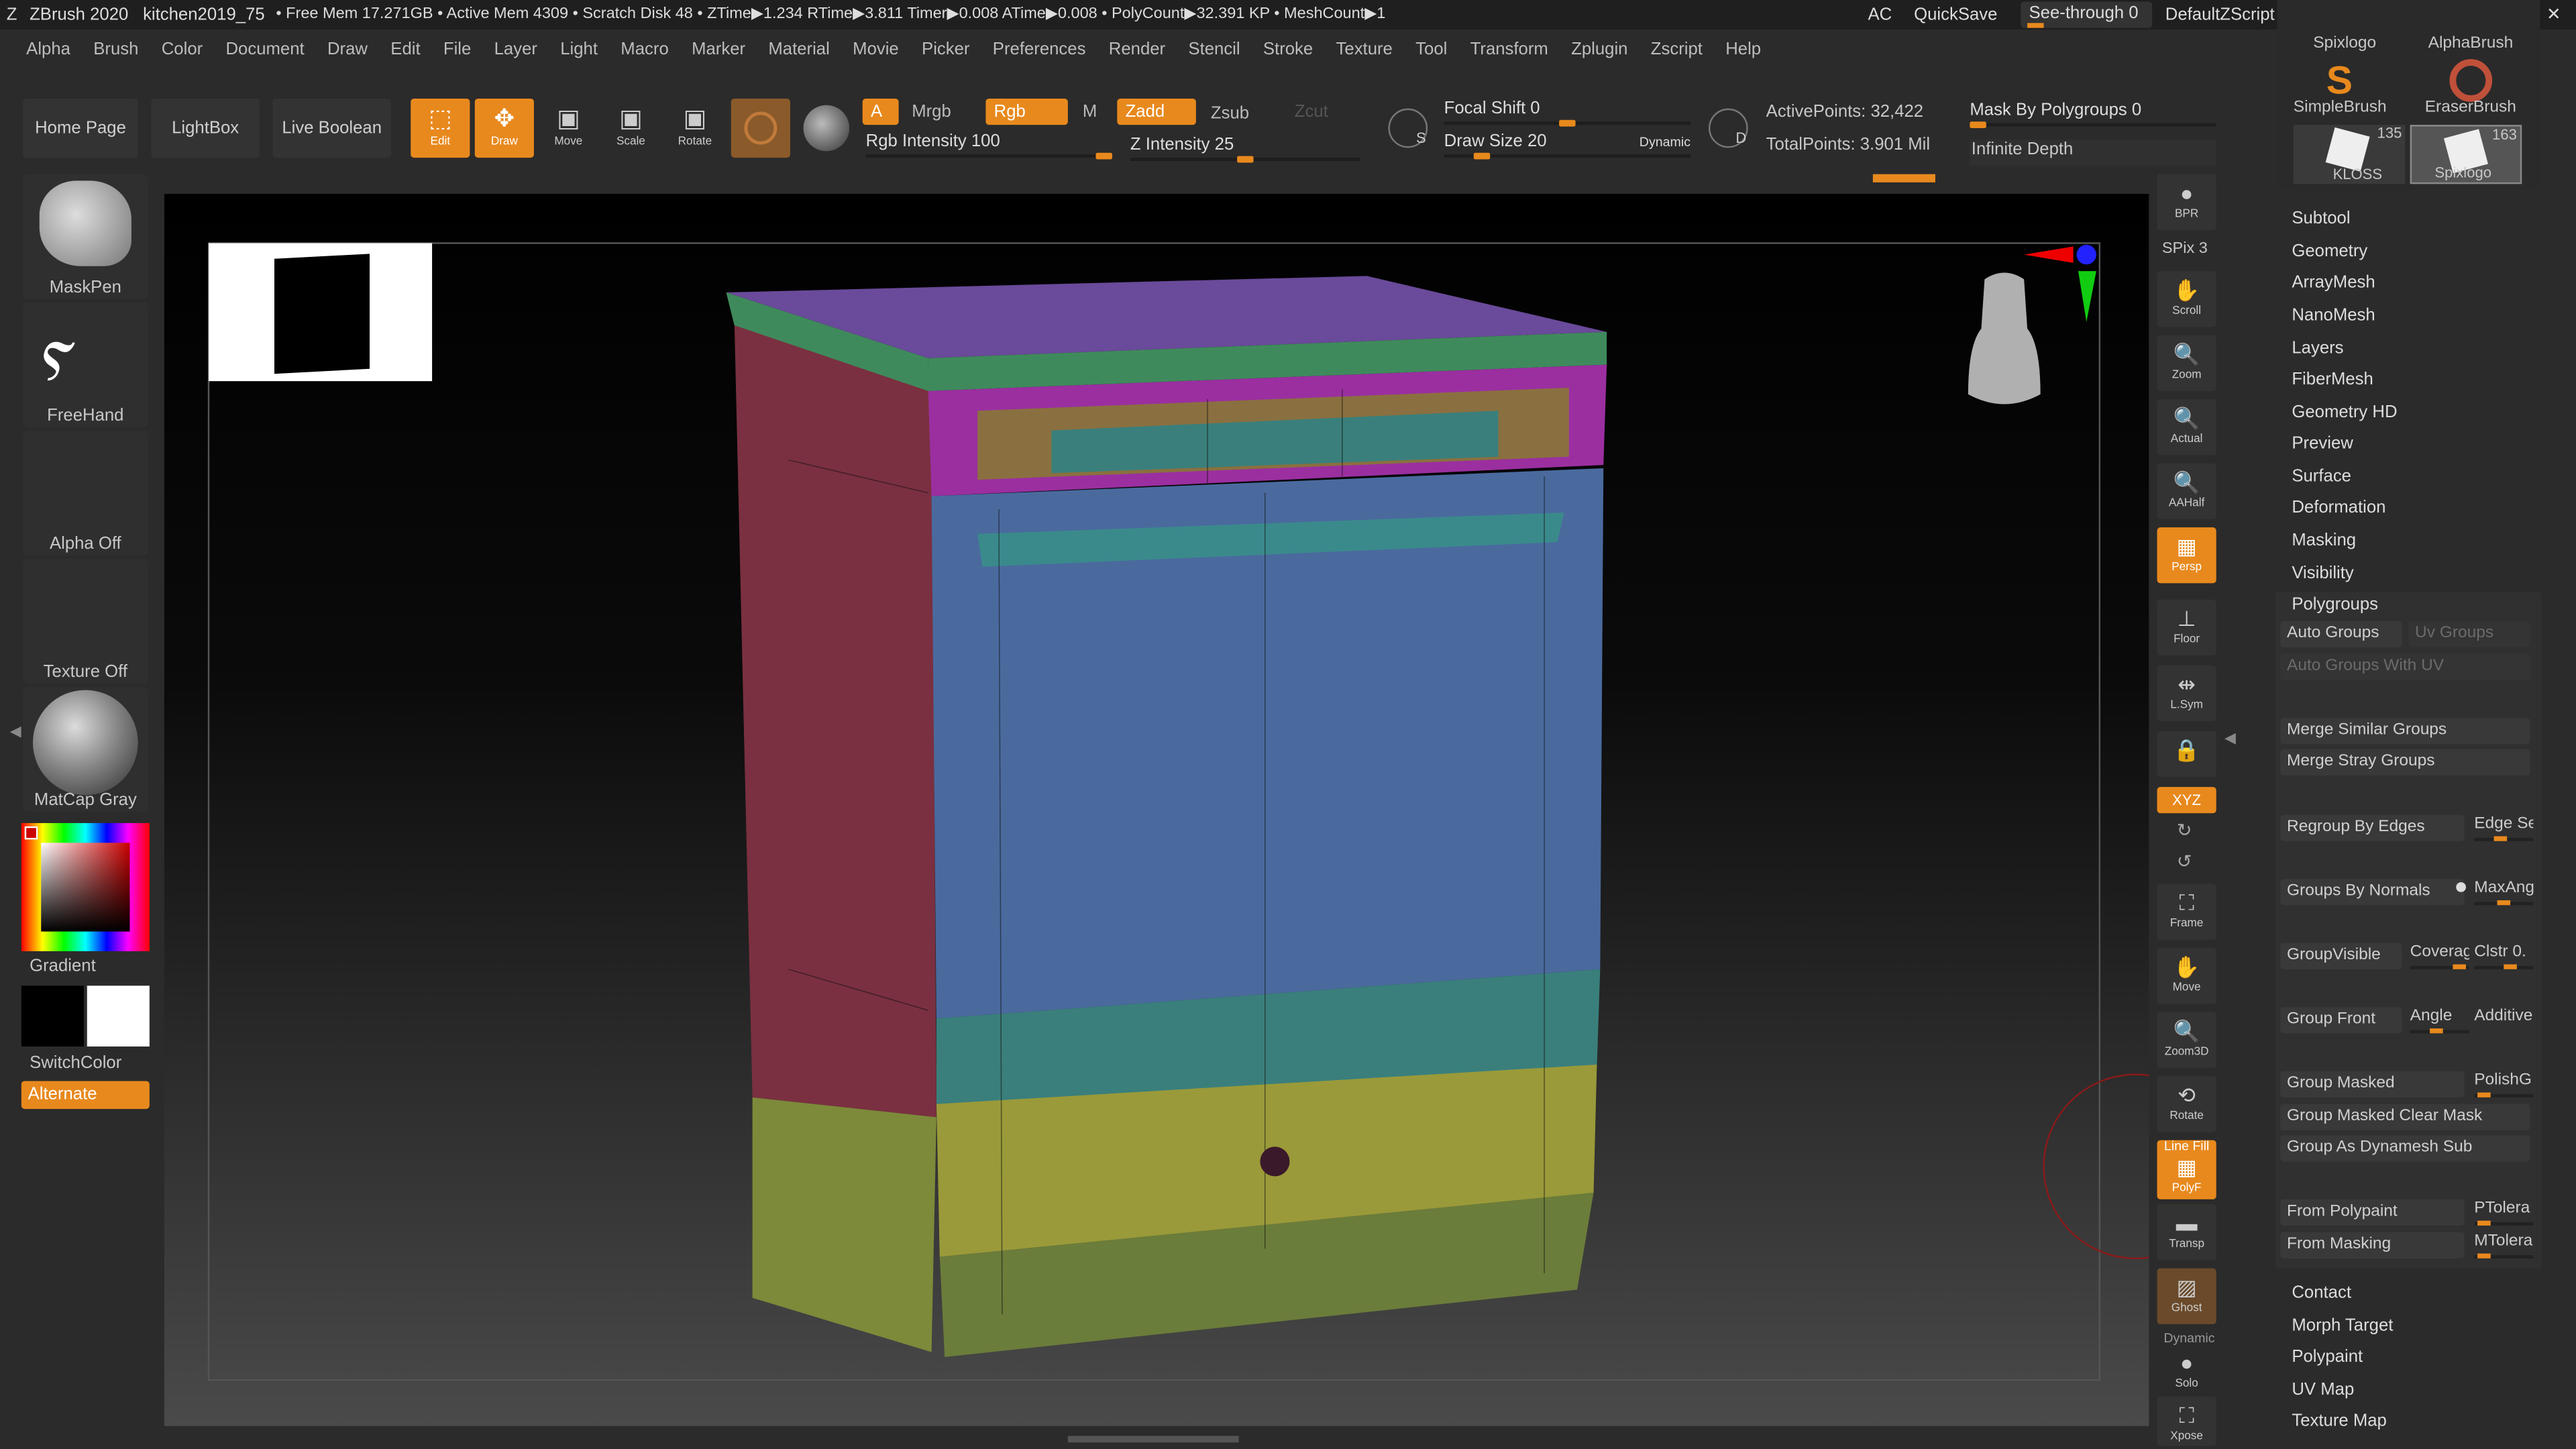  What do you see at coordinates (118, 1016) in the screenshot?
I see `main-color-swatch` at bounding box center [118, 1016].